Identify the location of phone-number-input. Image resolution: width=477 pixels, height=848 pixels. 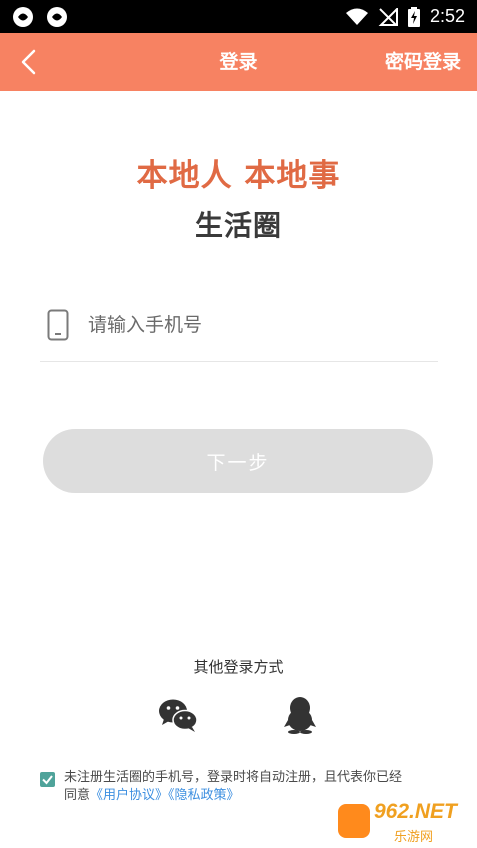
(258, 325).